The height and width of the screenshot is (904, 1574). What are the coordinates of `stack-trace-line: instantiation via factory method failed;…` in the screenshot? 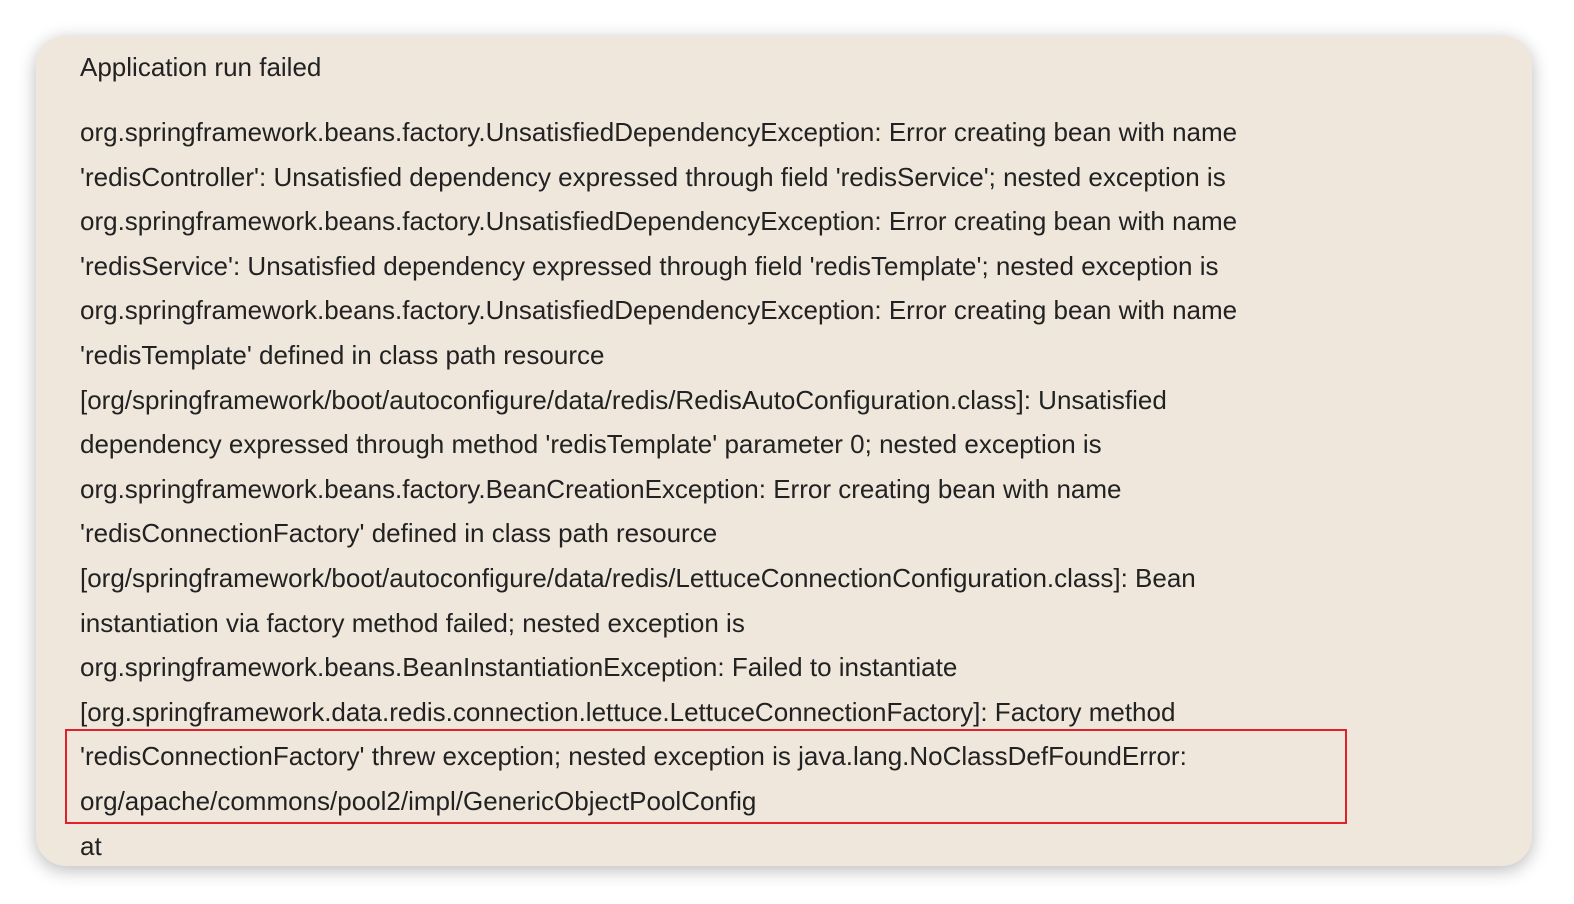 It's located at (412, 622).